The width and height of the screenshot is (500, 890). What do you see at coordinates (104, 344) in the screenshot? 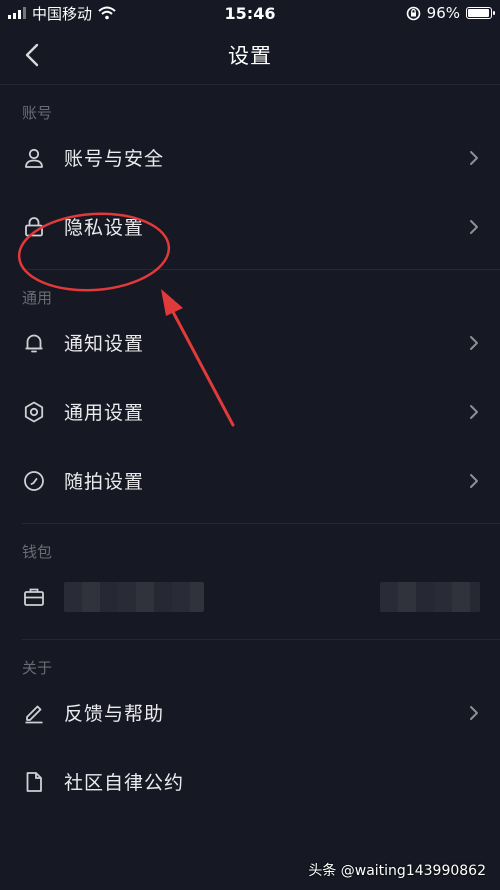
I see `row-label: 通知设置` at bounding box center [104, 344].